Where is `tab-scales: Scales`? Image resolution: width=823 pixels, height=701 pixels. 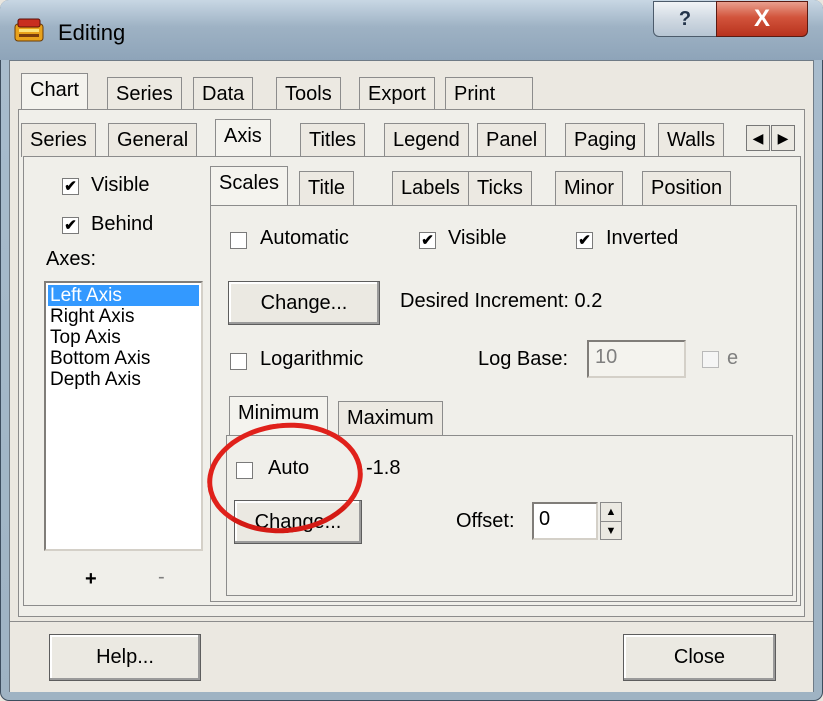 tab-scales: Scales is located at coordinates (249, 186).